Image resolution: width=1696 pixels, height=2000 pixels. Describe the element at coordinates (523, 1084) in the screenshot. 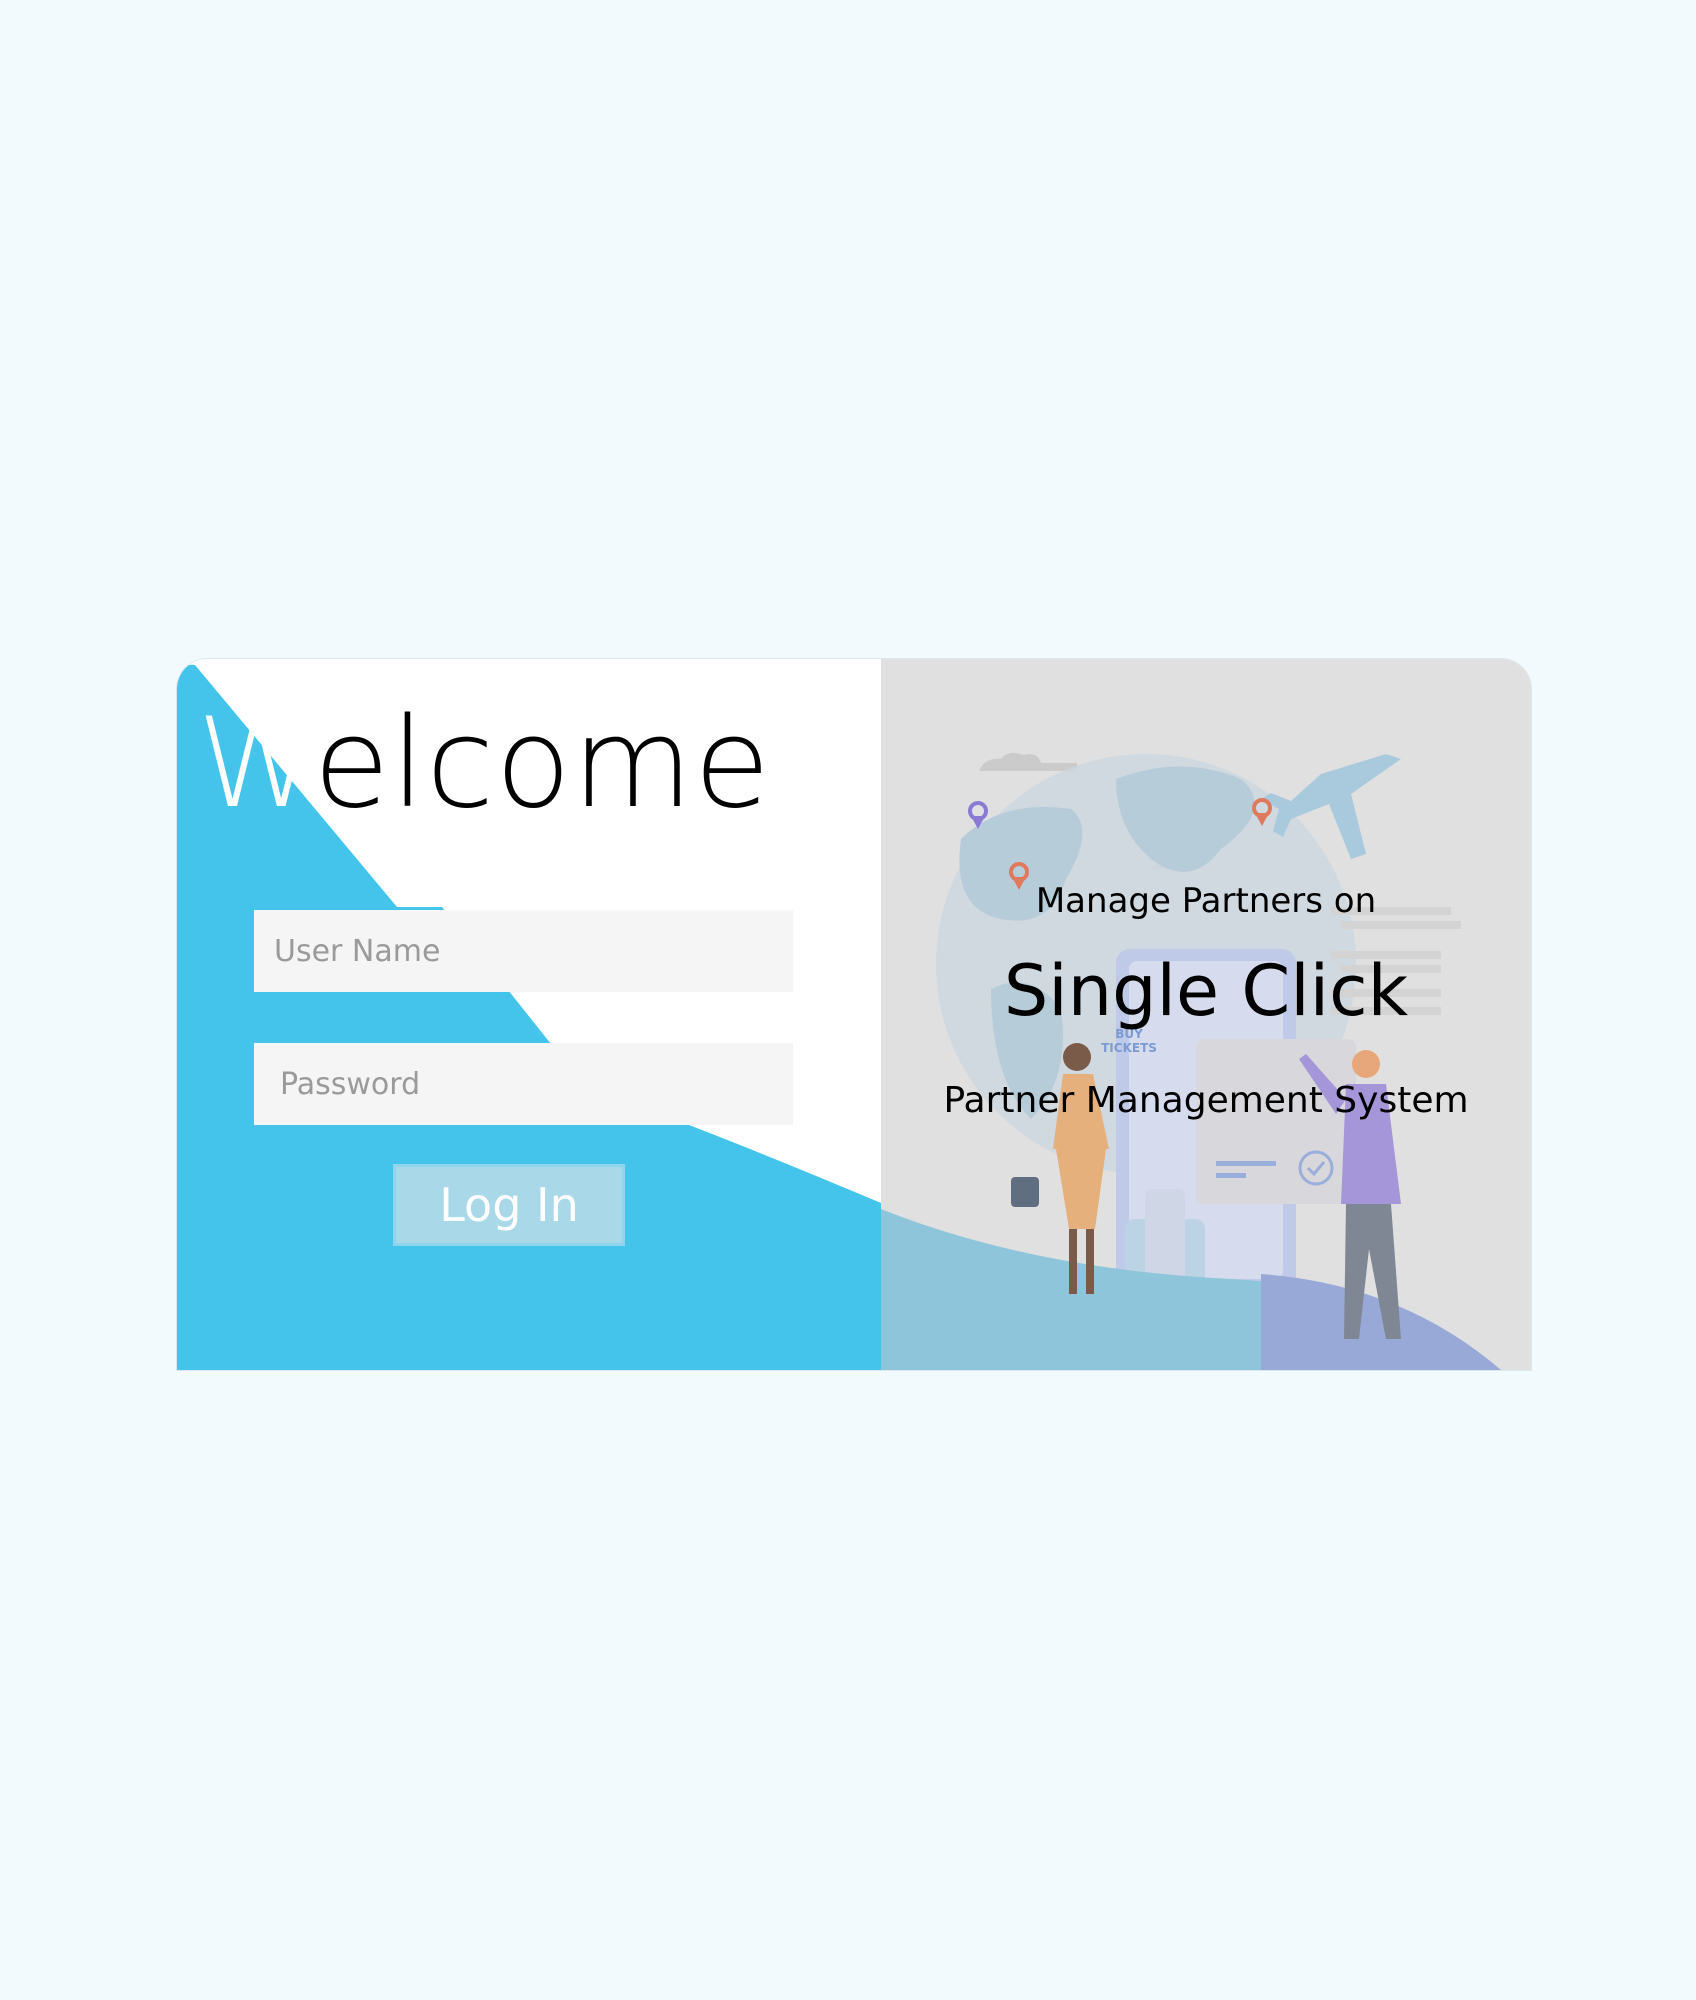

I see `password-input` at that location.